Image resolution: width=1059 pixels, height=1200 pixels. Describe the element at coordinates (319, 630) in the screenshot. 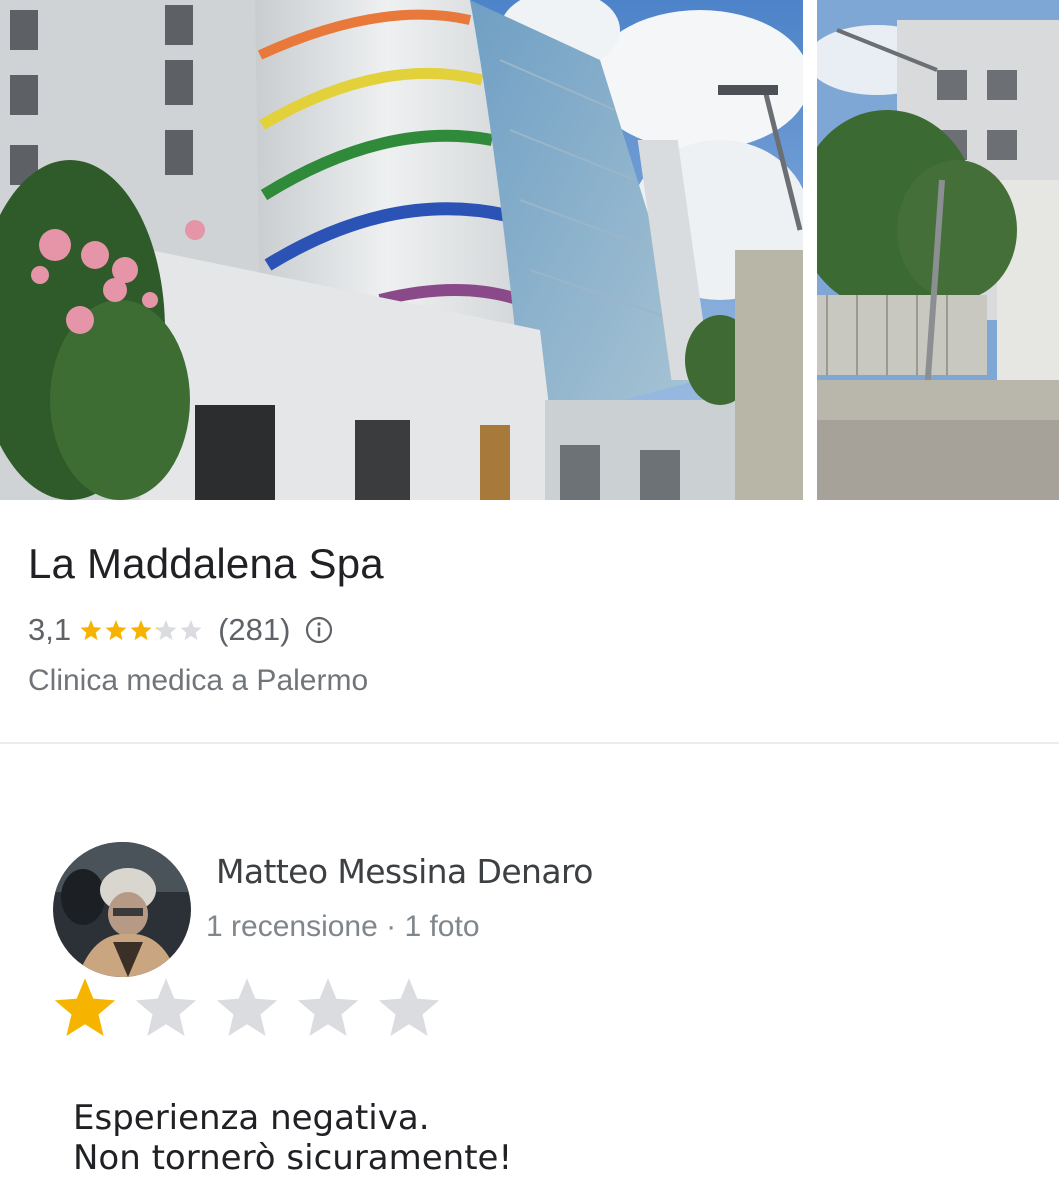

I see `info-icon` at that location.